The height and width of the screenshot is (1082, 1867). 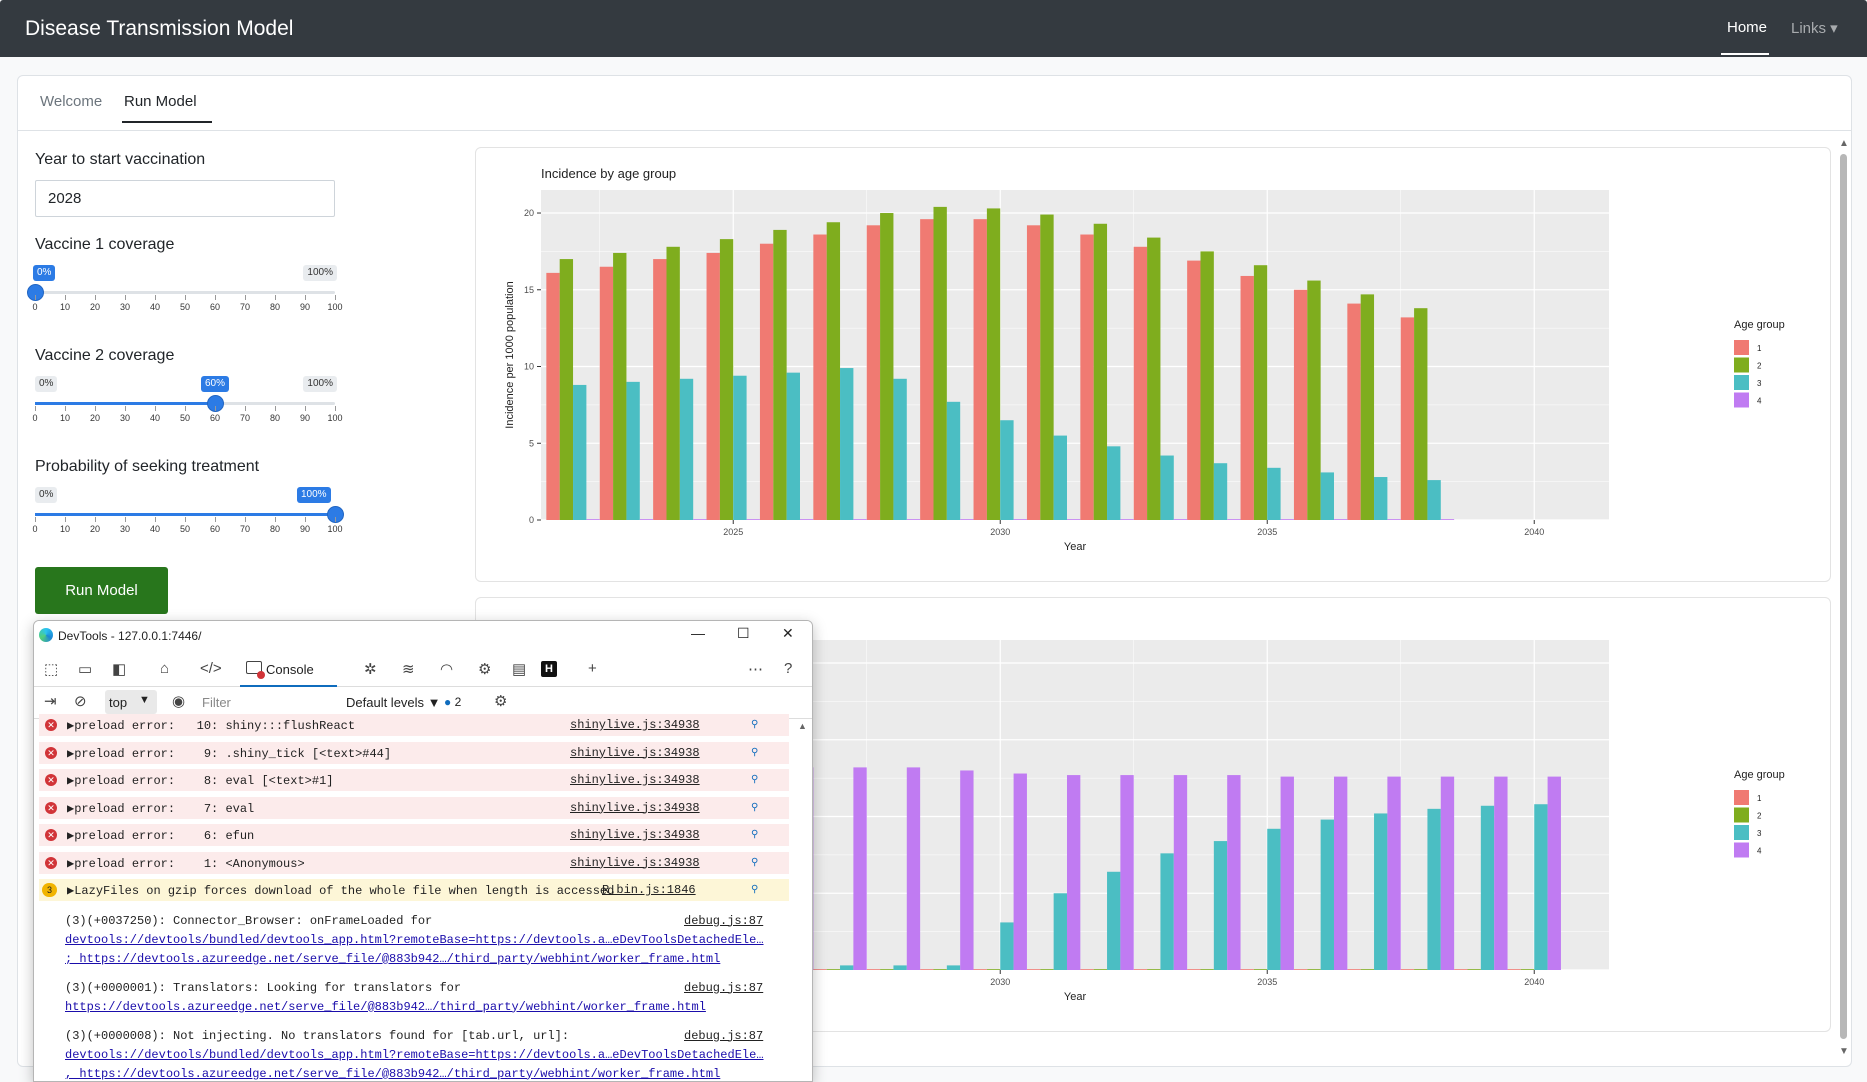 What do you see at coordinates (803, 900) in the screenshot?
I see `console-scrollbar: ▲` at bounding box center [803, 900].